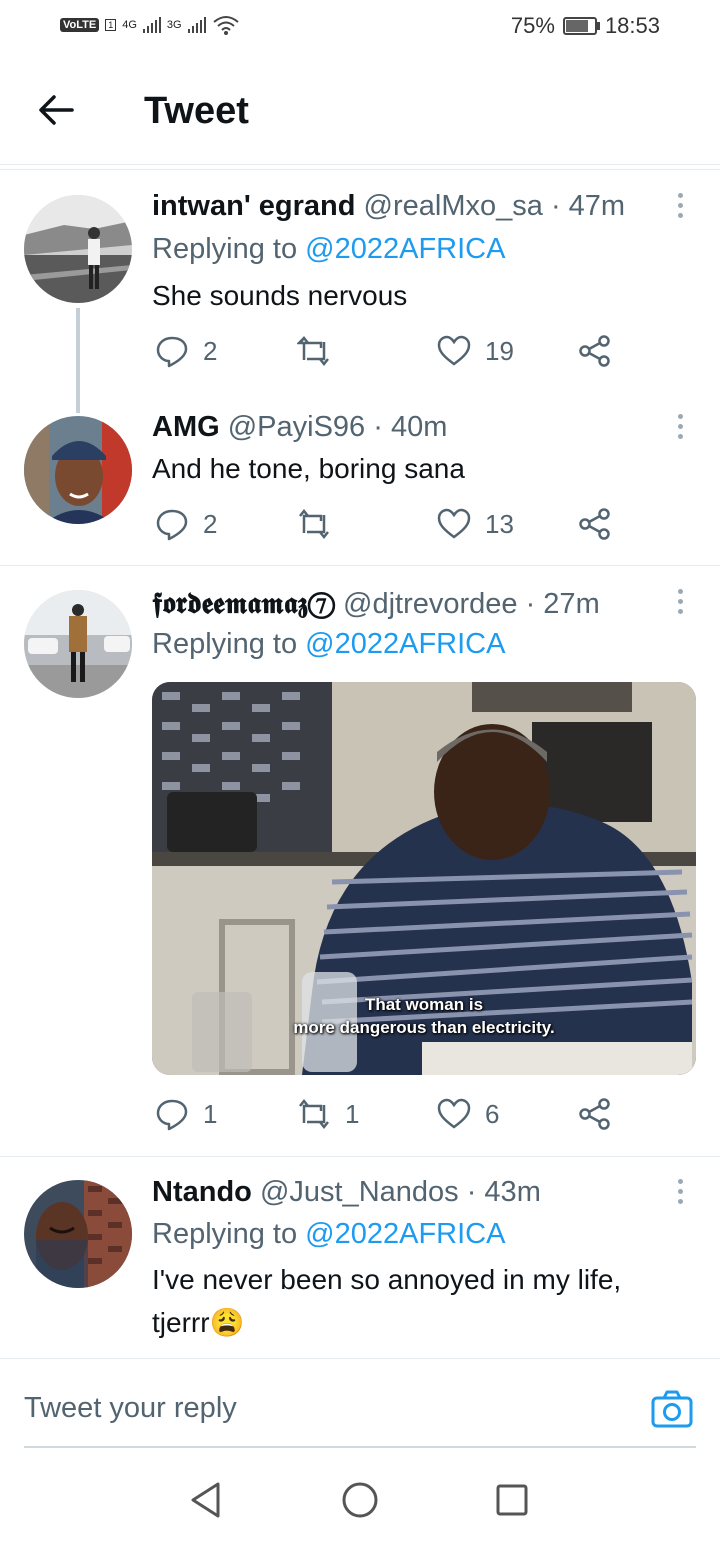 The width and height of the screenshot is (720, 1541). I want to click on nav-back-icon, so click(206, 1500).